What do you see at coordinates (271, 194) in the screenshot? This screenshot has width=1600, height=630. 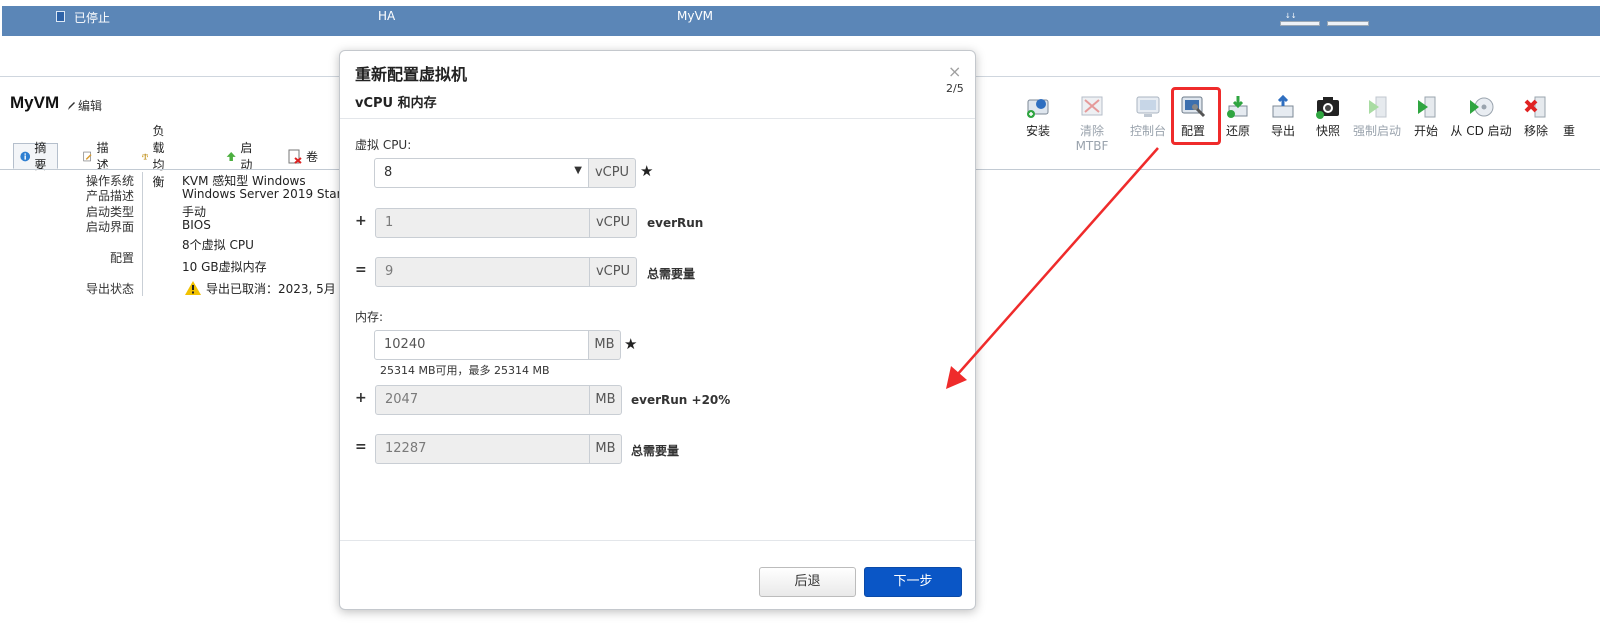 I see `summary-value: Windows Server 2019 Standa` at bounding box center [271, 194].